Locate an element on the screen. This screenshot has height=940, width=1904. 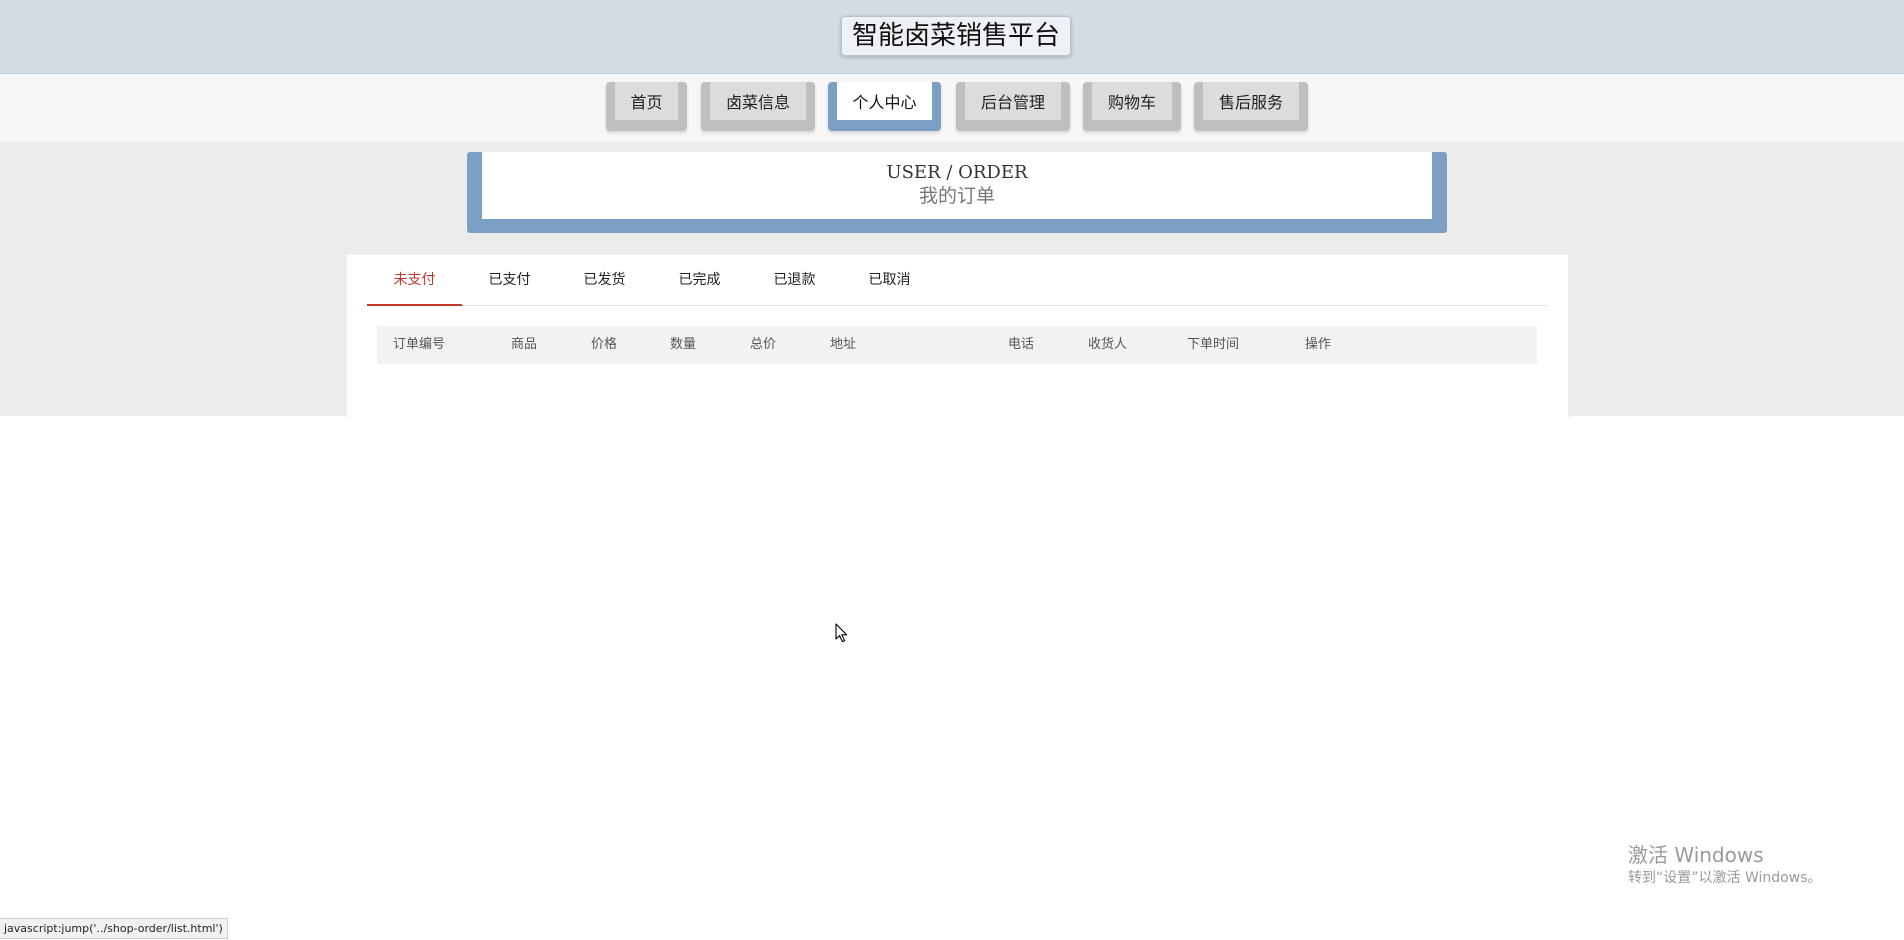
nav-product-info-label: 卤菜信息 is located at coordinates (758, 101).